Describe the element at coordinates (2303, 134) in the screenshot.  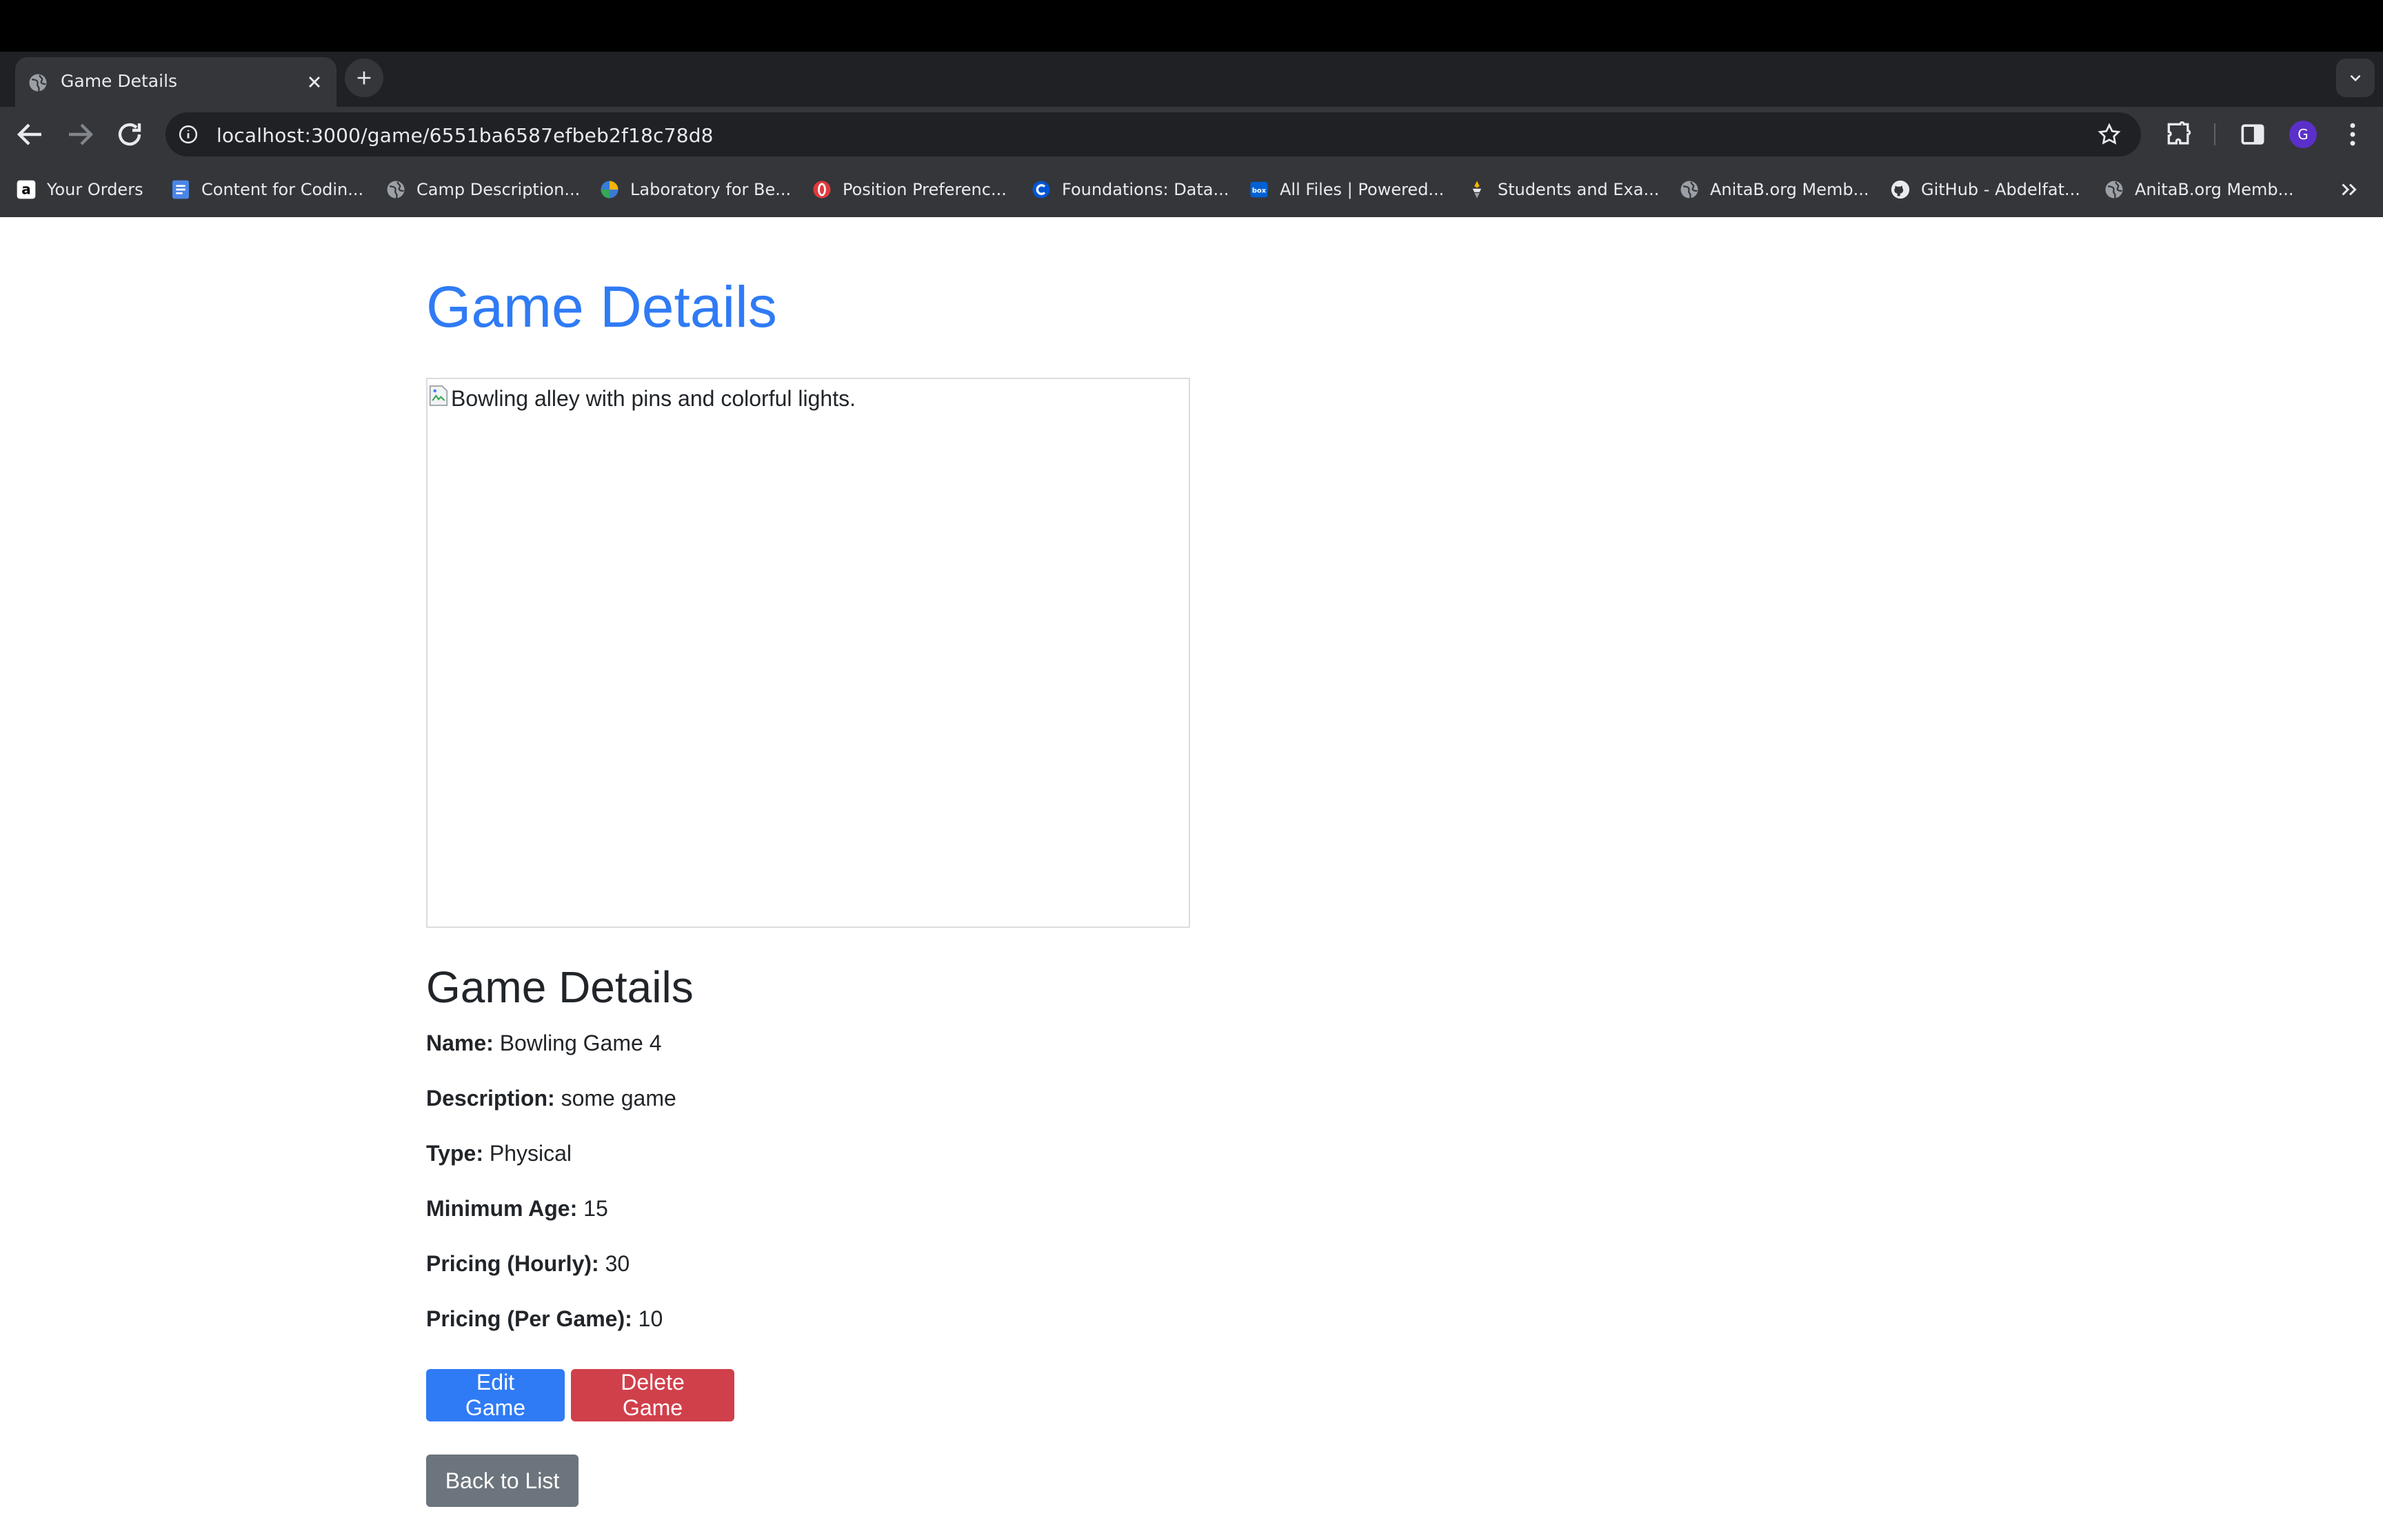
I see `profile-avatar: G` at that location.